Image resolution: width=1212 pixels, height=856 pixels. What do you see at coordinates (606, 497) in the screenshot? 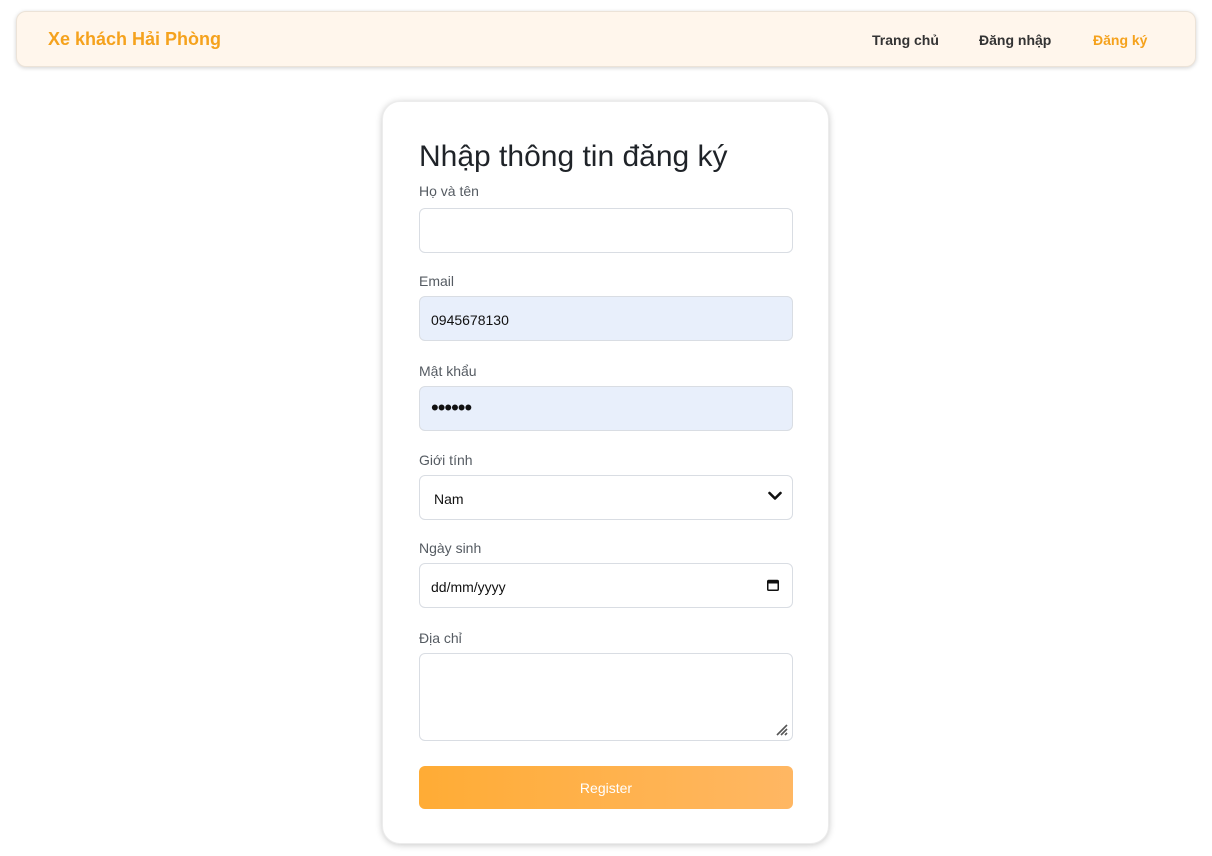
I see `gender-select: Nam` at bounding box center [606, 497].